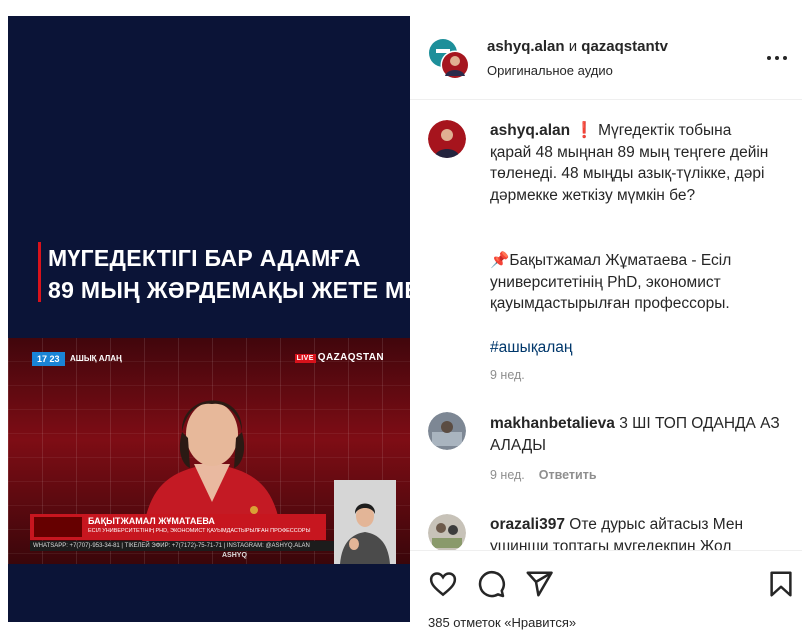 Image resolution: width=802 pixels, height=630 pixels. I want to click on comment-1-time: 9 нед., so click(507, 475).